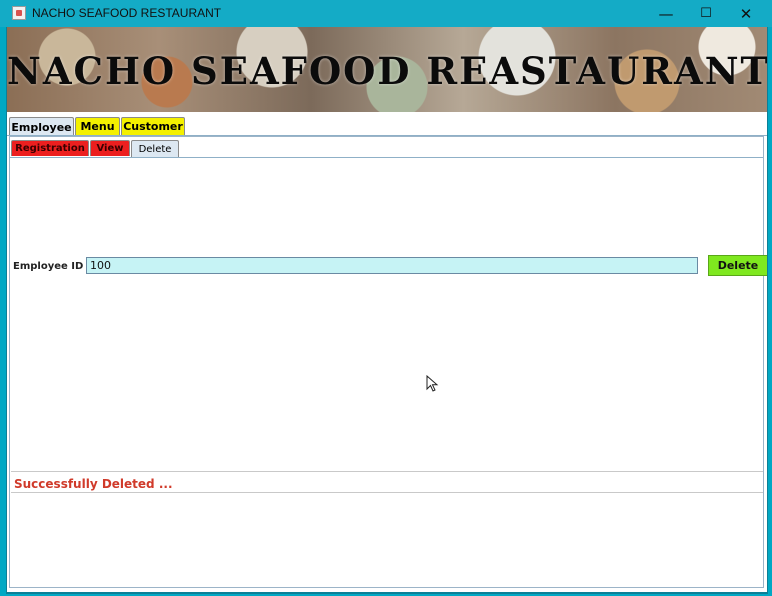 This screenshot has height=596, width=772. I want to click on close-button: ✕, so click(746, 13).